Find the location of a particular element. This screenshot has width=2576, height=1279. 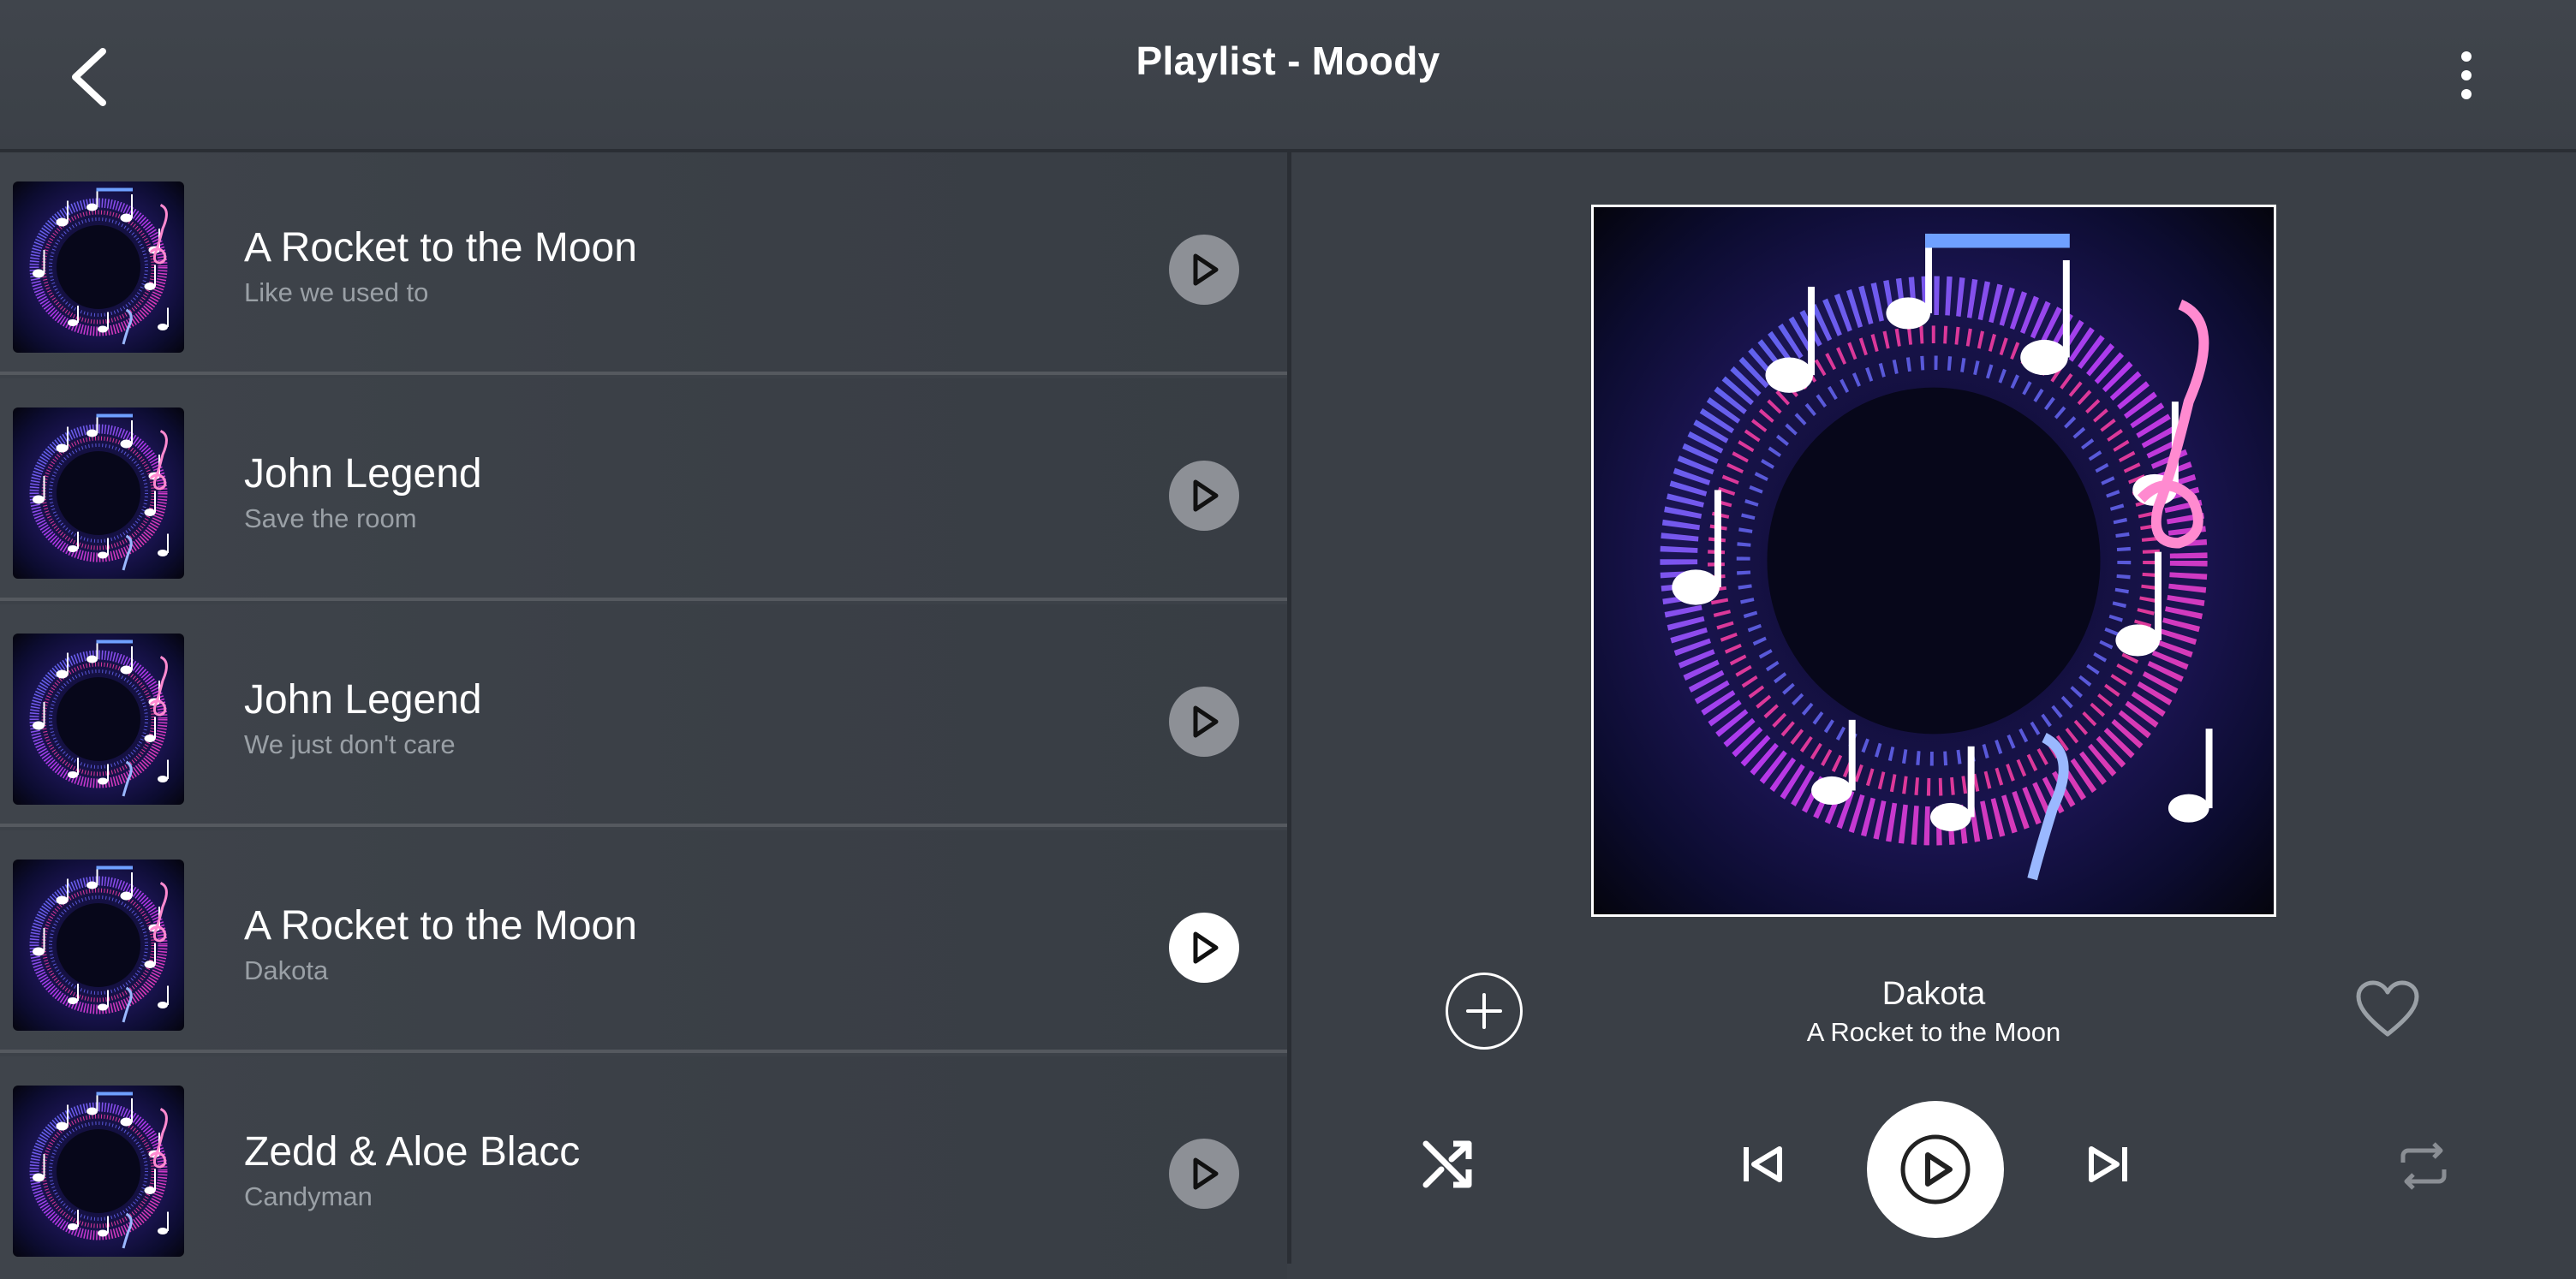

song-title: We just don't care is located at coordinates (350, 744).